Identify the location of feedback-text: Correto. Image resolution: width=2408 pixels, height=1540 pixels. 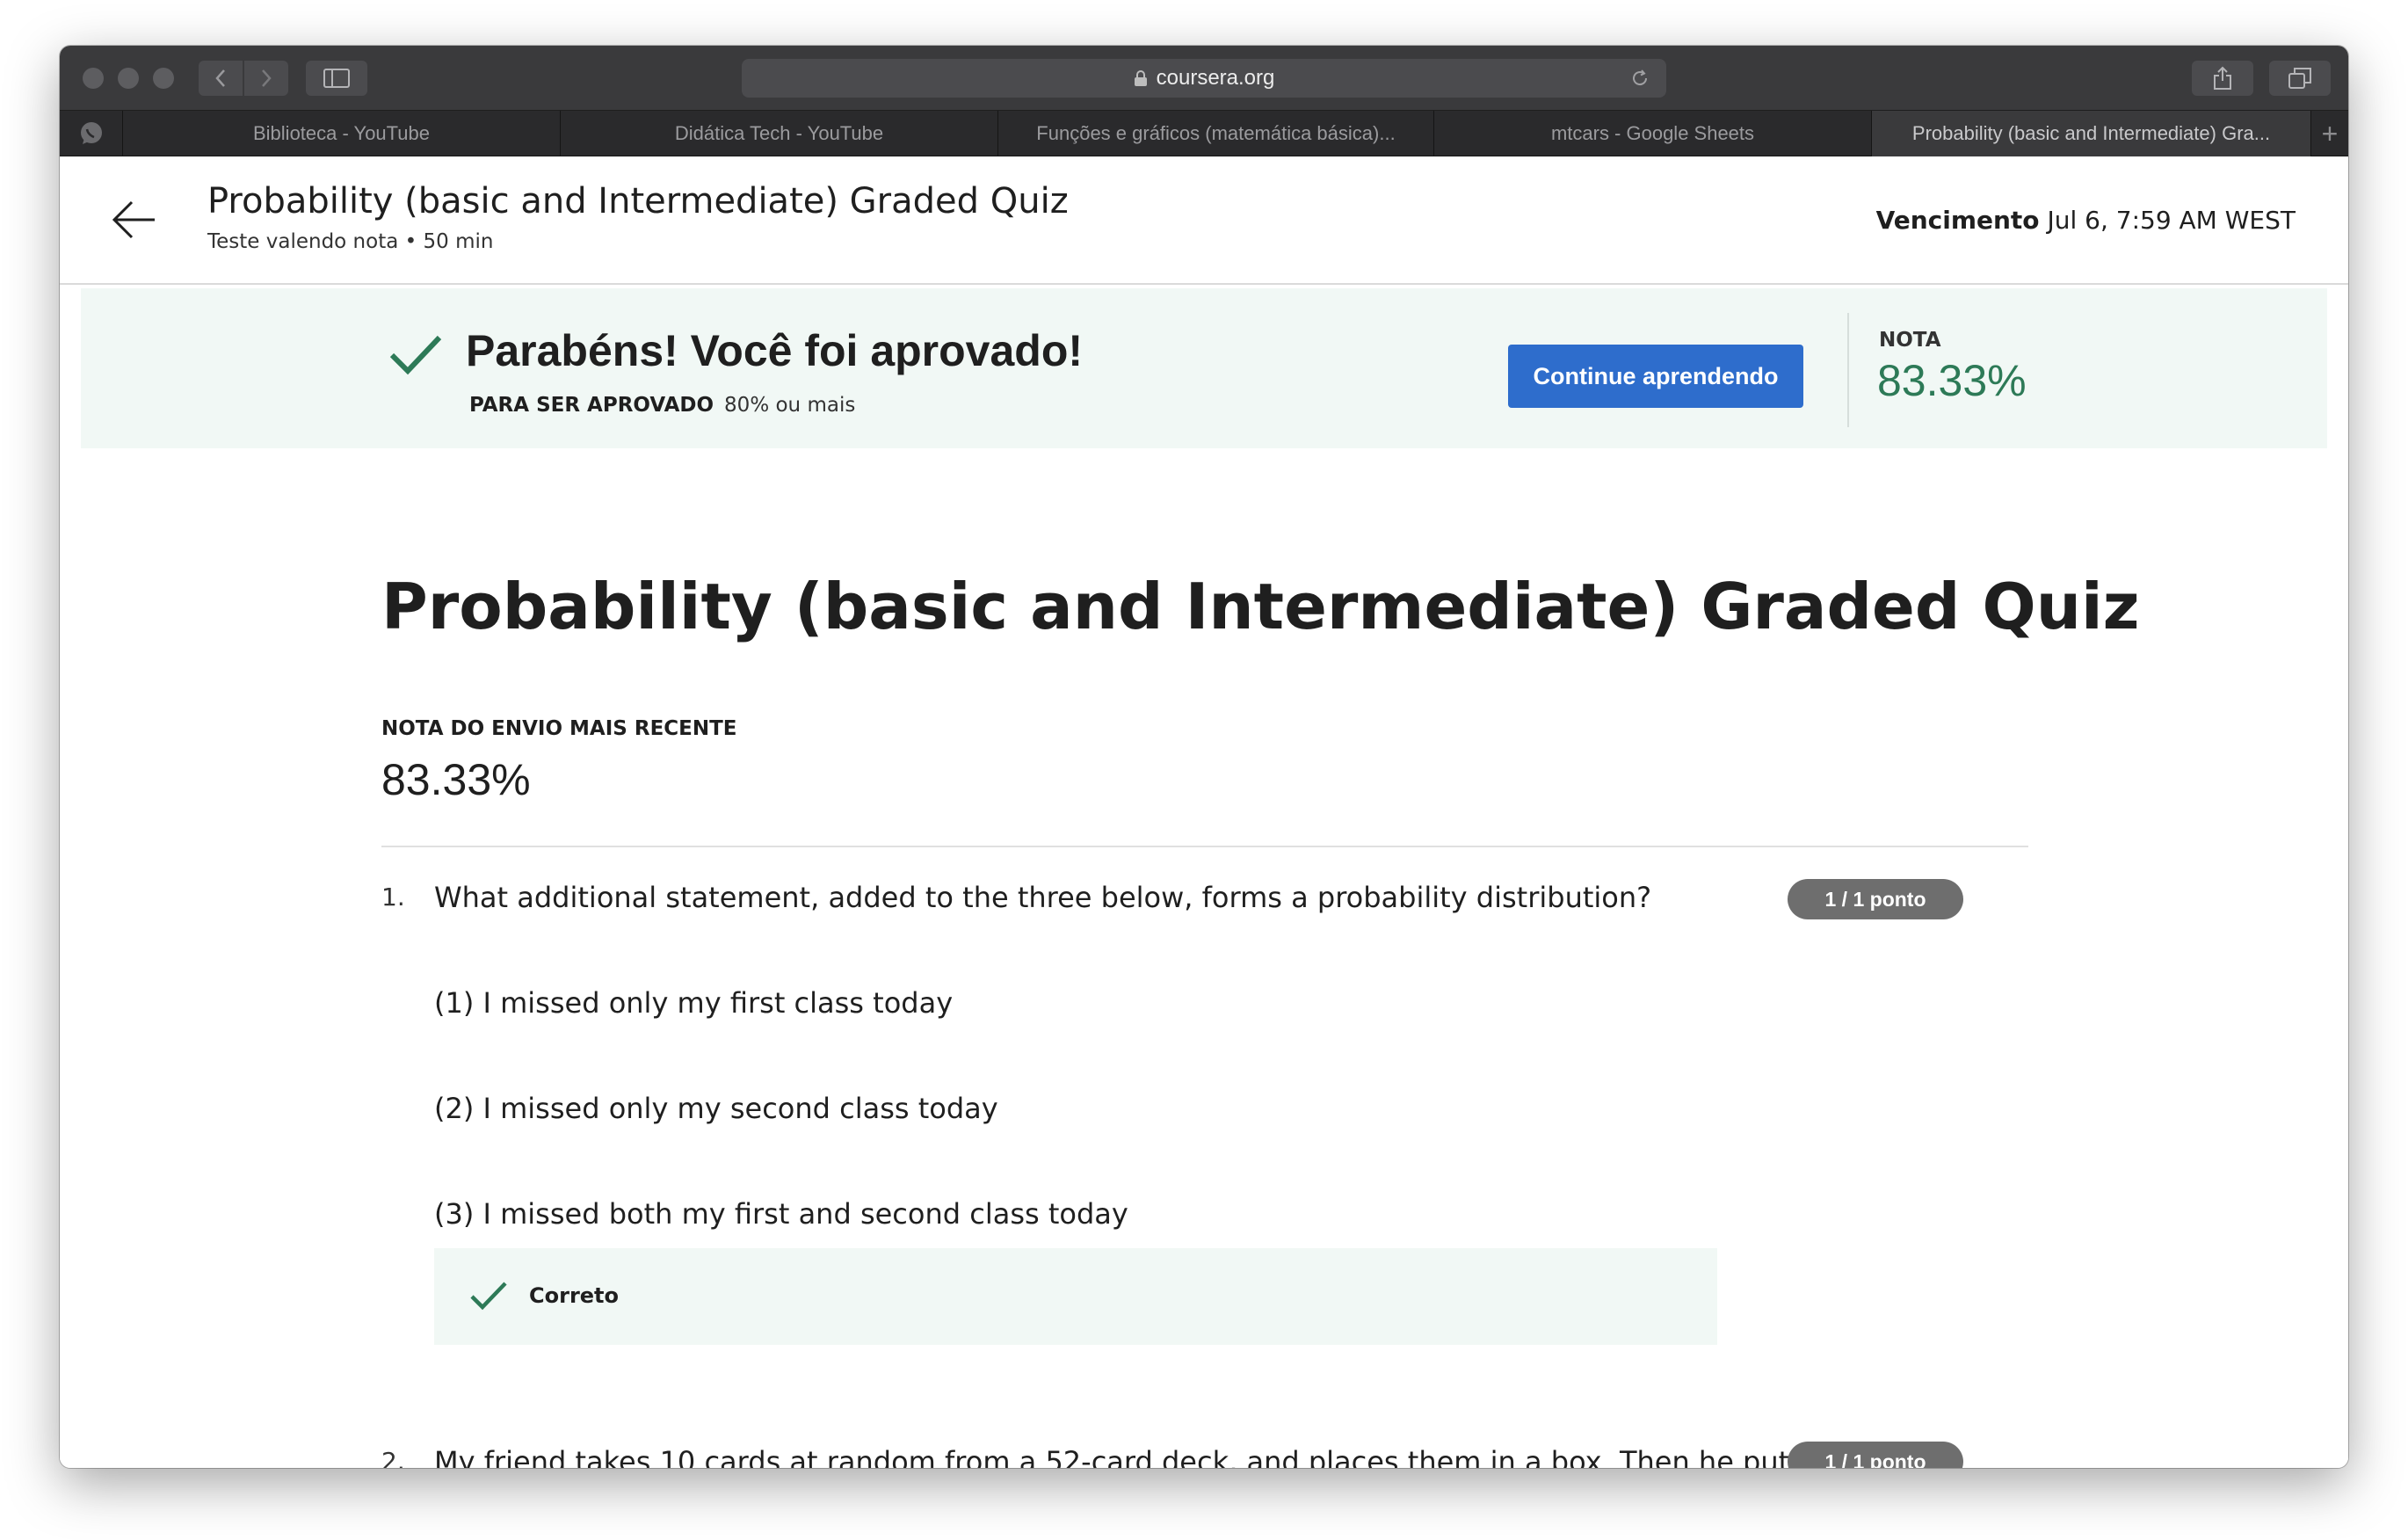
(574, 1295).